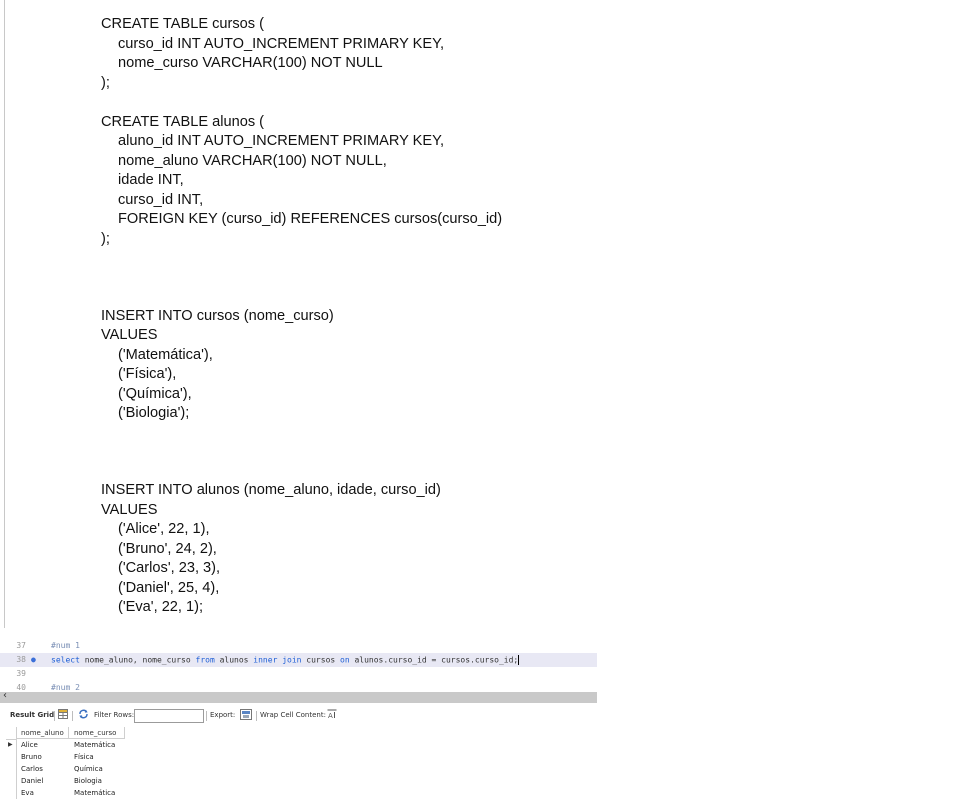  What do you see at coordinates (169, 568) in the screenshot?
I see `doc-line: ('Carlos', 23, 3),` at bounding box center [169, 568].